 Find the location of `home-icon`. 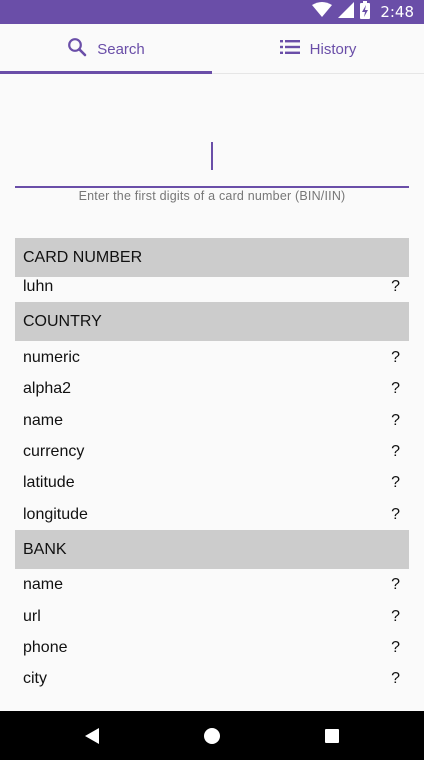

home-icon is located at coordinates (212, 736).